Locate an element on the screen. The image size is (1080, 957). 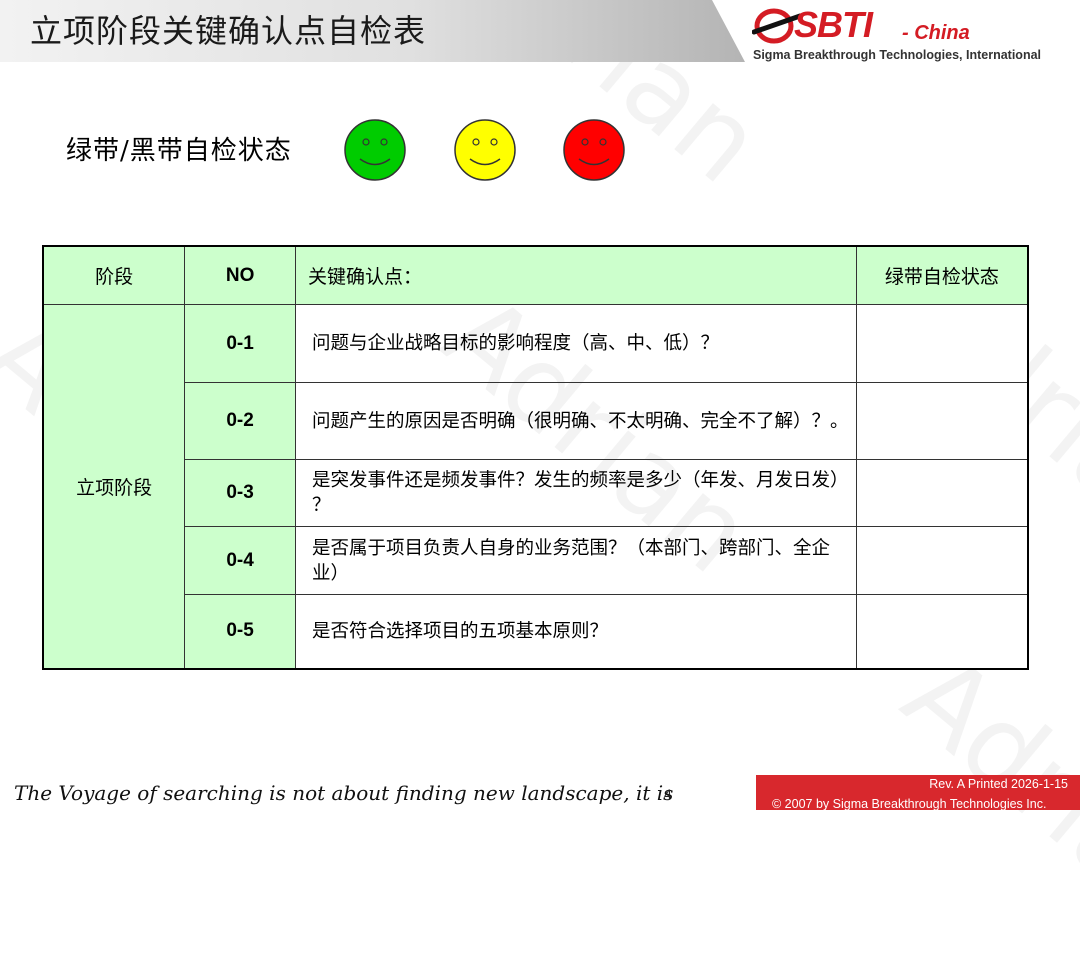
table-row: 0-4 是否属于项目负责人自身的业务范围？（本部门、跨部门、全企业） is located at coordinates (536, 560).